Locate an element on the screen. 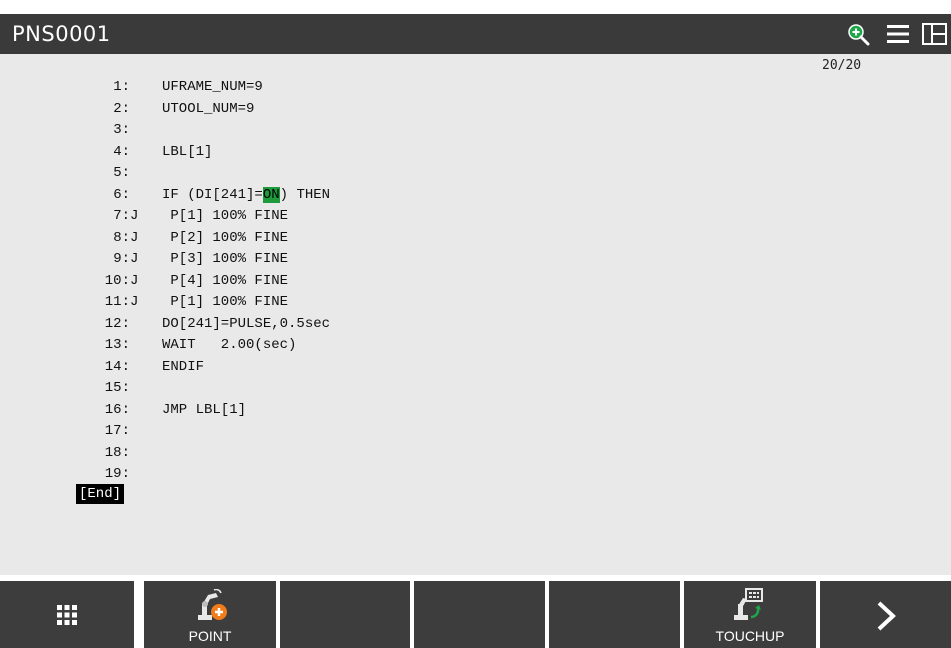  instruction-text: ENDIF is located at coordinates (183, 367).